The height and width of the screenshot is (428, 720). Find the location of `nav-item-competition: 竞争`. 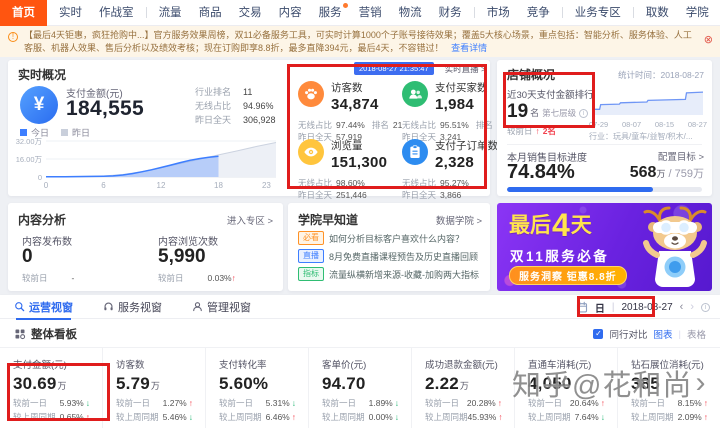

nav-item-competition: 竞争 is located at coordinates (538, 13).